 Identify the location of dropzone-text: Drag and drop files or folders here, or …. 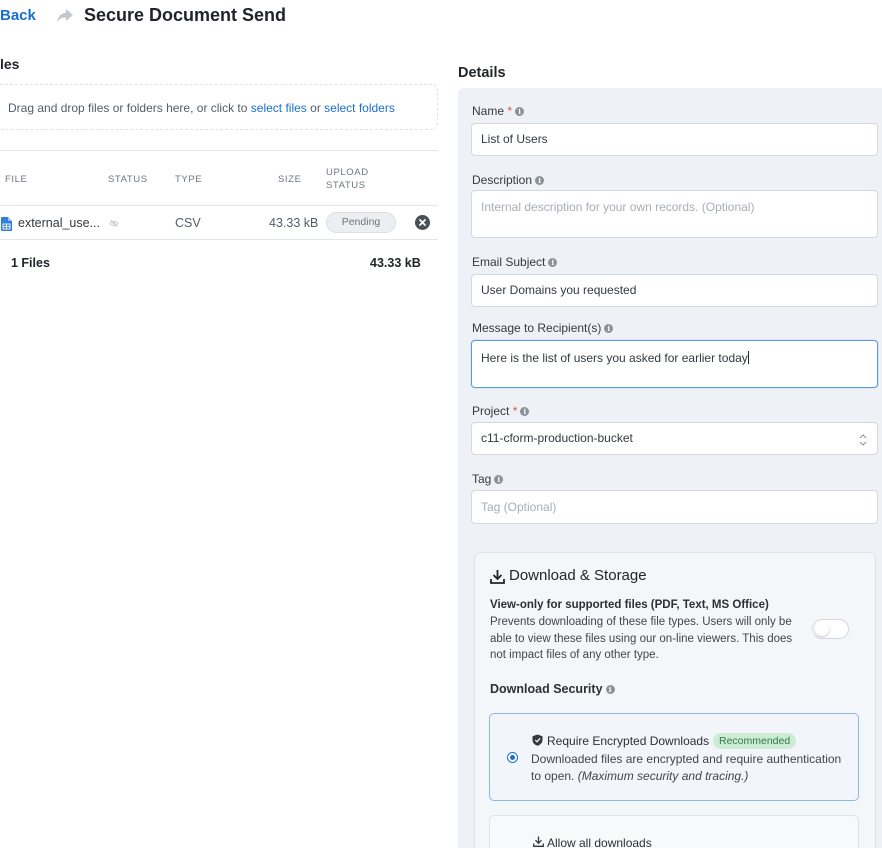
(201, 108).